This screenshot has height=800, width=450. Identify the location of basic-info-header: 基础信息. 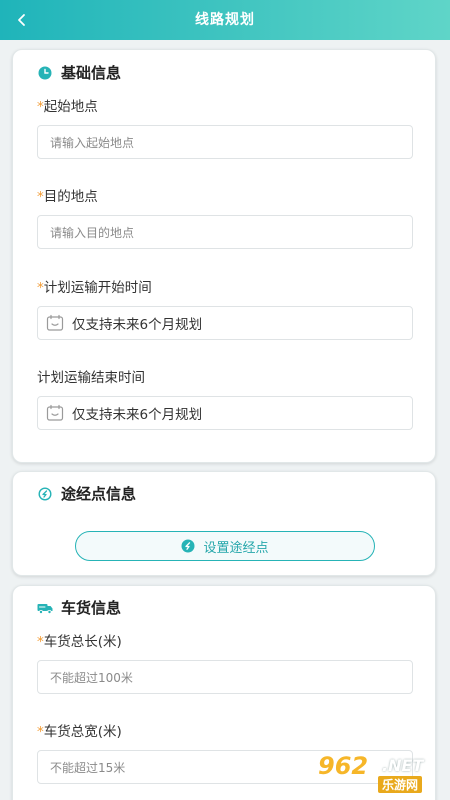
(79, 72).